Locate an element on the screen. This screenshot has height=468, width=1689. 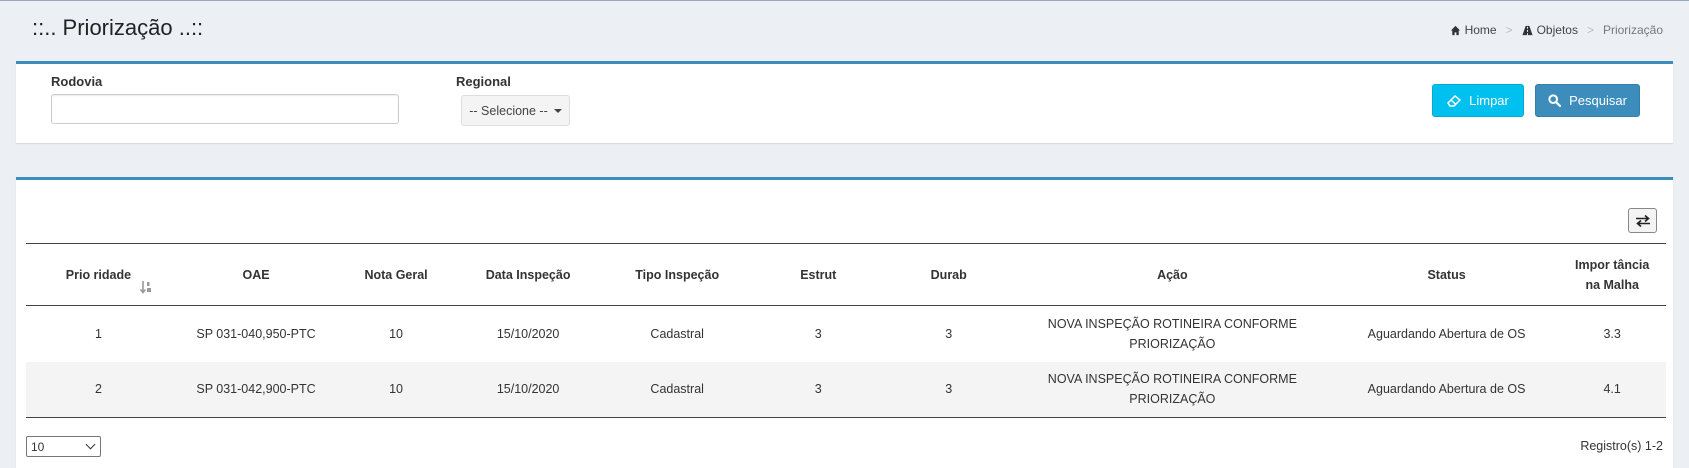
column-status: Status is located at coordinates (1446, 274).